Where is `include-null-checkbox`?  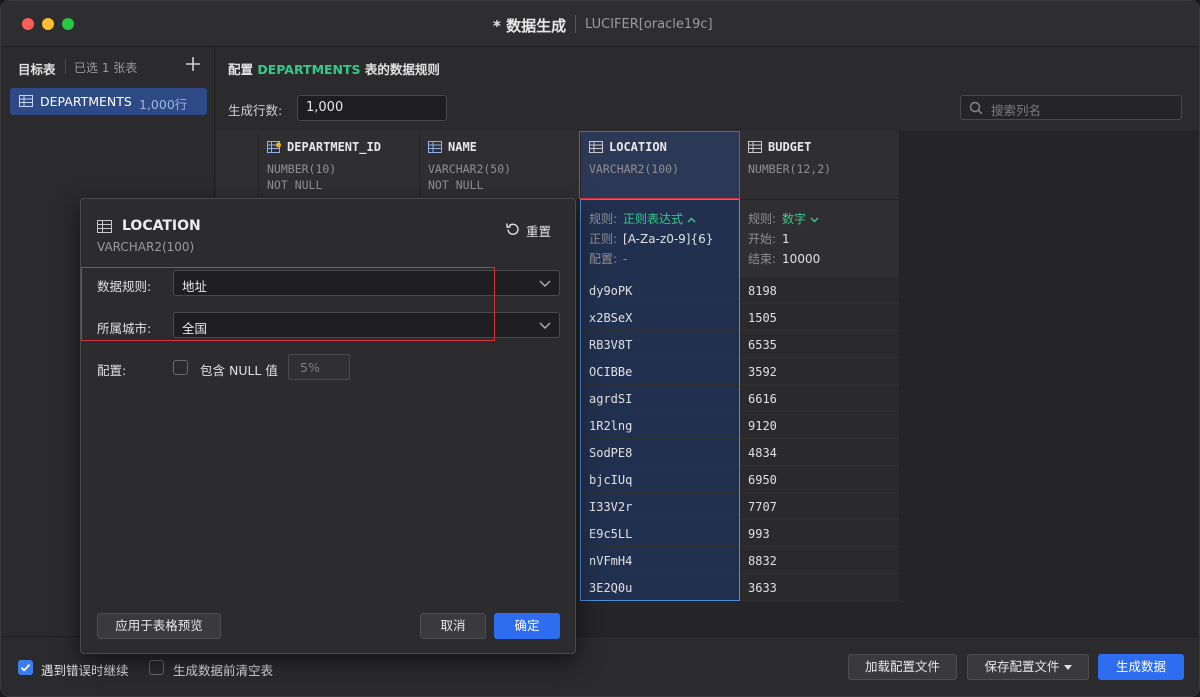
include-null-checkbox is located at coordinates (180, 367).